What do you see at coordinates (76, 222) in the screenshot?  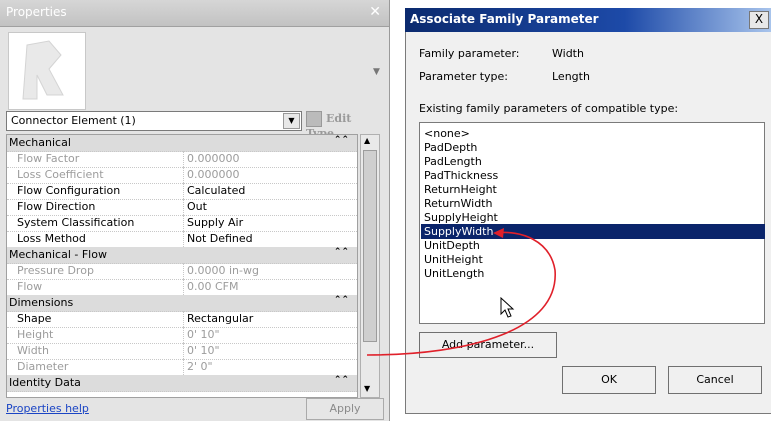 I see `property-name: System Classification` at bounding box center [76, 222].